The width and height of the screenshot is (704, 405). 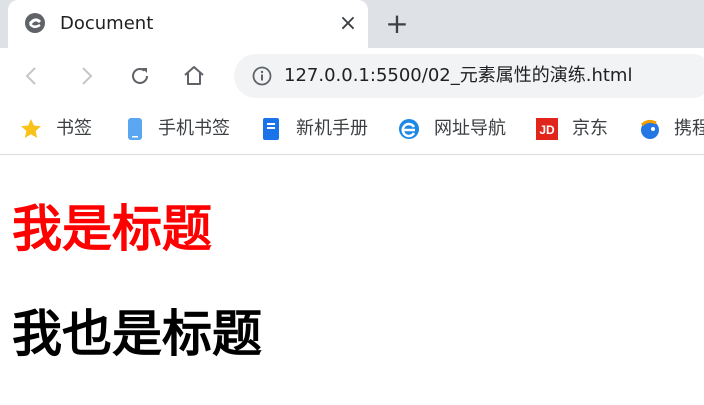 What do you see at coordinates (194, 76) in the screenshot?
I see `home-icon` at bounding box center [194, 76].